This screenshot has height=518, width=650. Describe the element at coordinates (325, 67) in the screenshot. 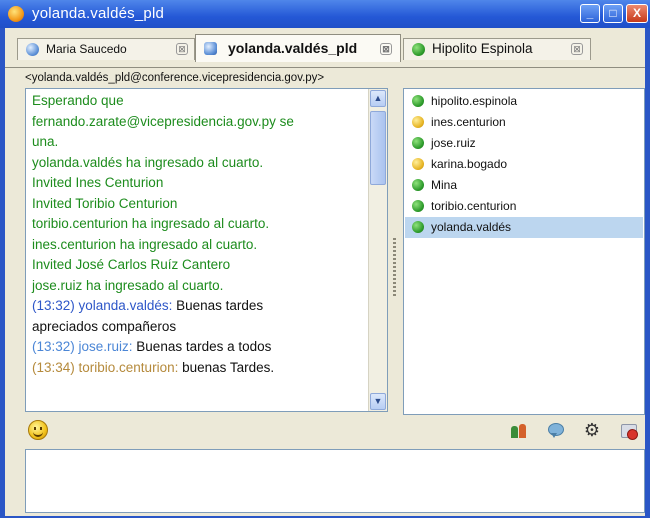

I see `tab-divider` at that location.